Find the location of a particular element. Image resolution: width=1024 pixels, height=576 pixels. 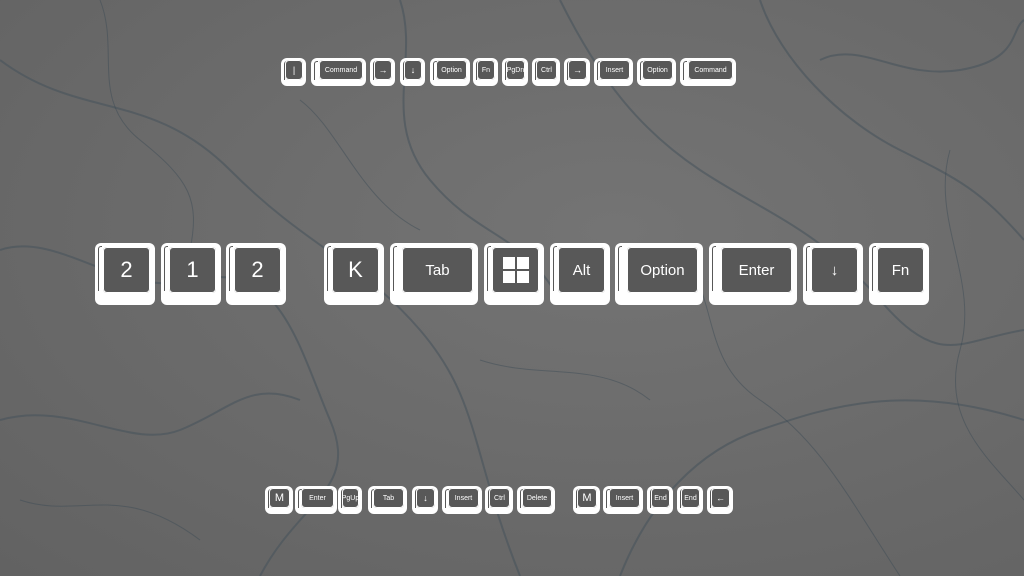

key-top-4: Option is located at coordinates (450, 72).